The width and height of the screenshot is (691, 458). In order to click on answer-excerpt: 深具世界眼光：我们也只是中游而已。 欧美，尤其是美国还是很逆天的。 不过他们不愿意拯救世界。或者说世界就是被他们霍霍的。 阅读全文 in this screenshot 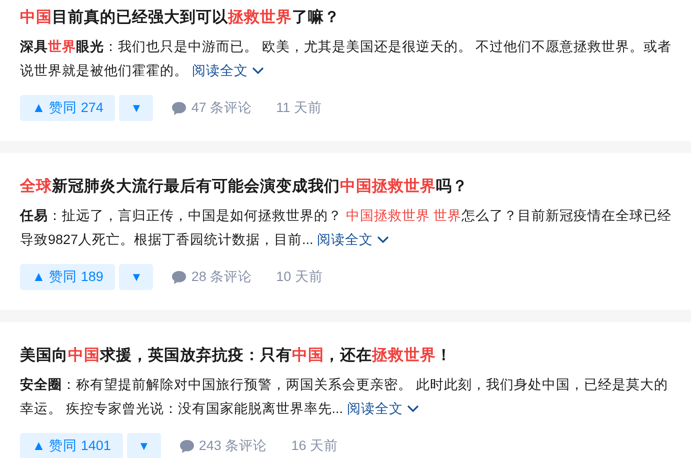, I will do `click(346, 59)`.